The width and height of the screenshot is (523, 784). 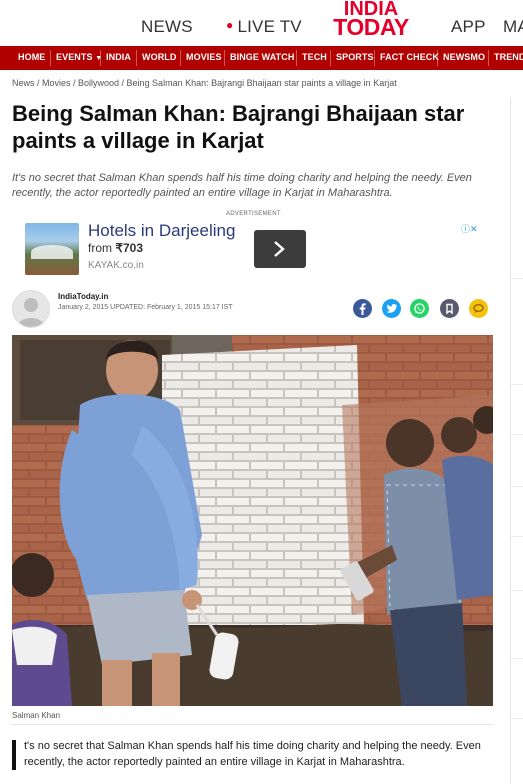 What do you see at coordinates (52, 252) in the screenshot?
I see `ad-thumbnail-mountain` at bounding box center [52, 252].